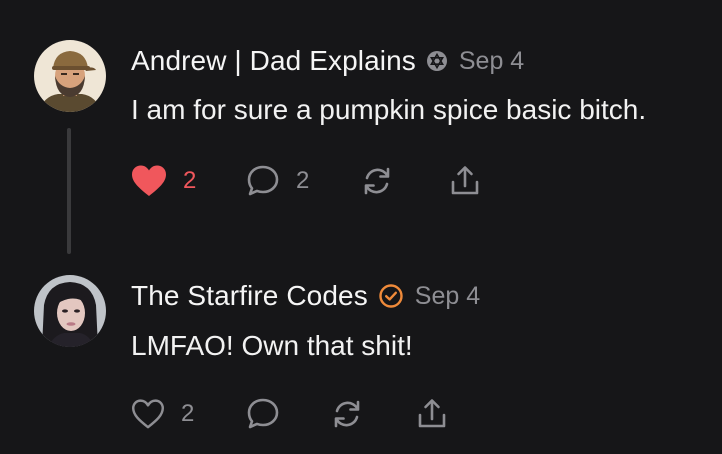 The image size is (722, 454). I want to click on star-of-david-badge-icon, so click(437, 61).